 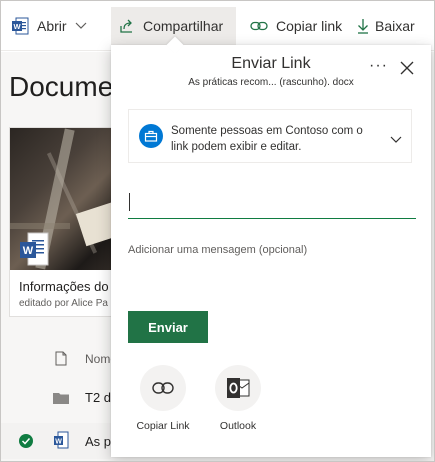 I want to click on open-button: W Abrir, so click(x=49, y=26).